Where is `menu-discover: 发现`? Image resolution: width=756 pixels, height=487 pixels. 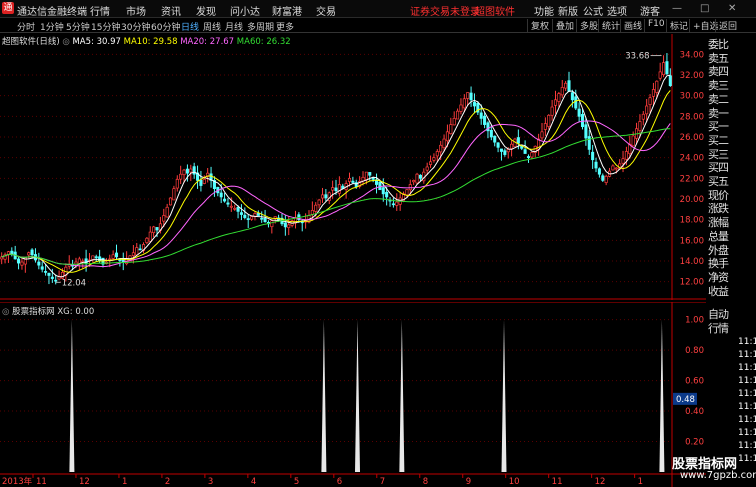
menu-discover: 发现 is located at coordinates (206, 10).